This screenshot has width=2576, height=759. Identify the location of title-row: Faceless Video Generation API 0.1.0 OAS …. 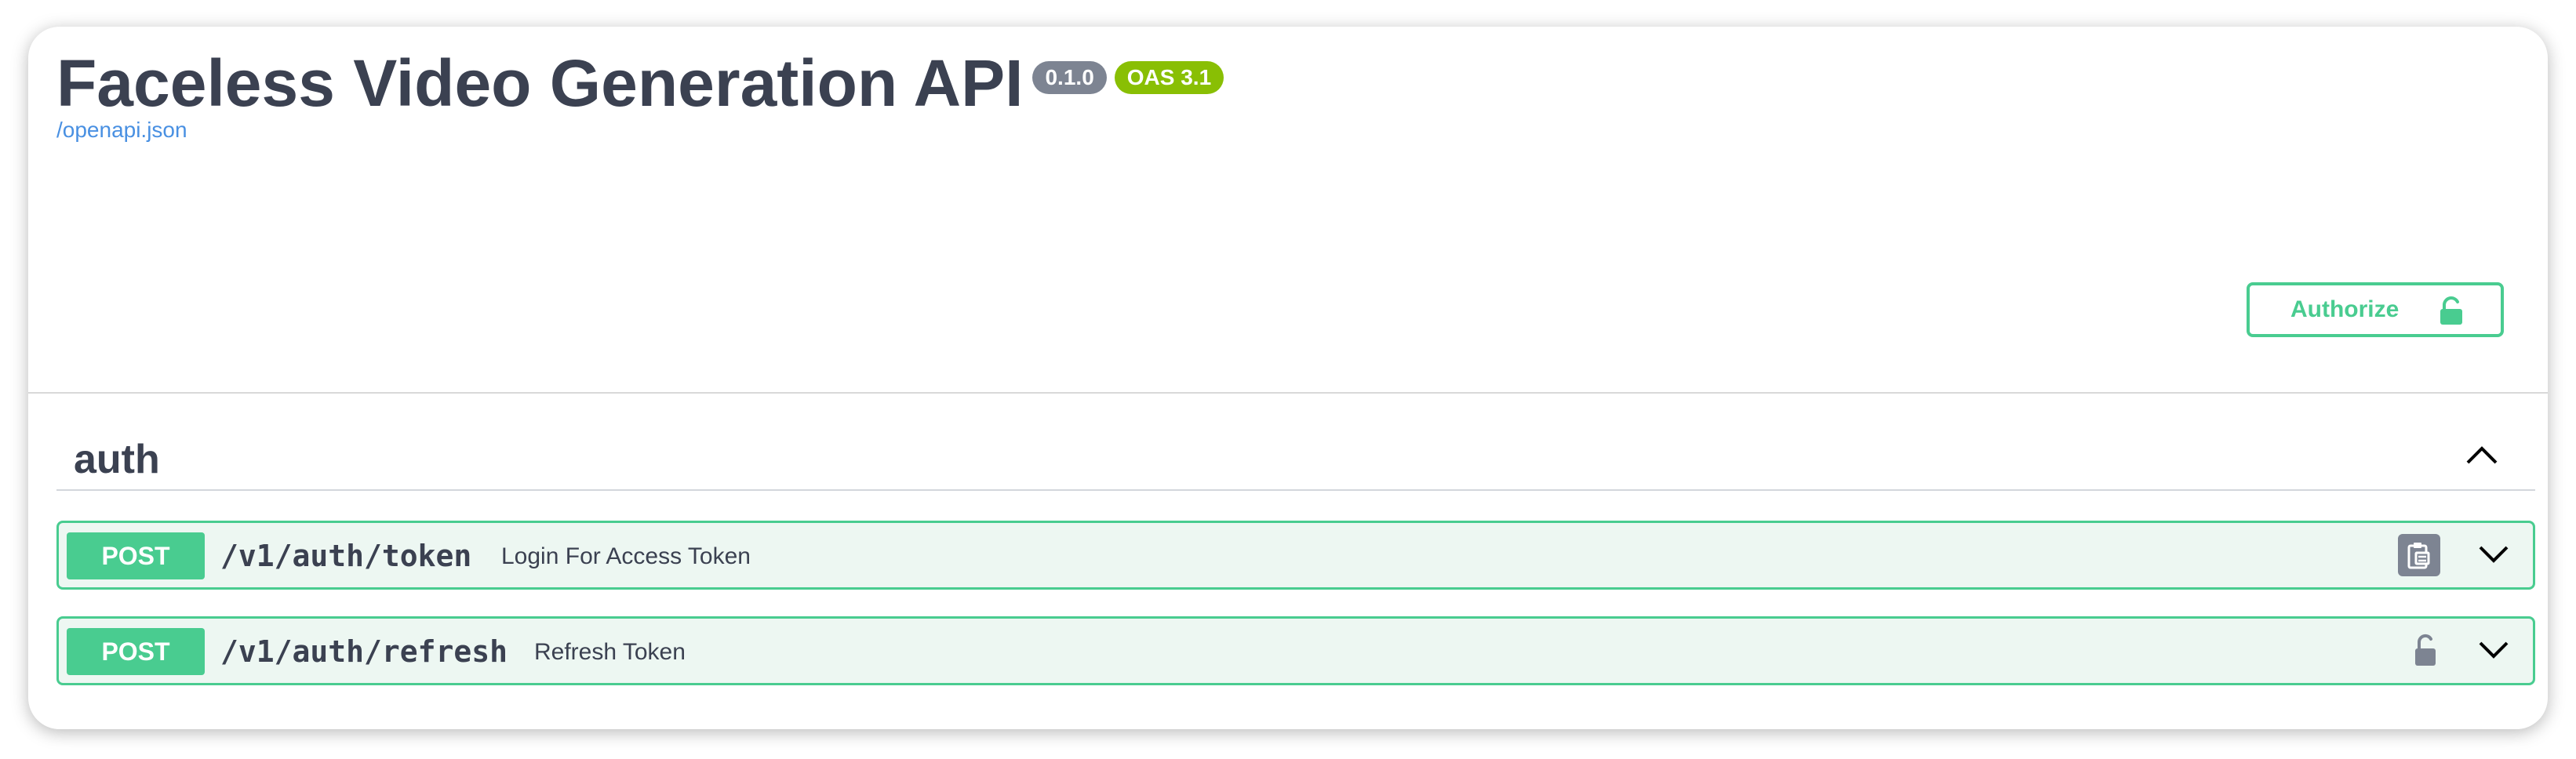
(640, 83).